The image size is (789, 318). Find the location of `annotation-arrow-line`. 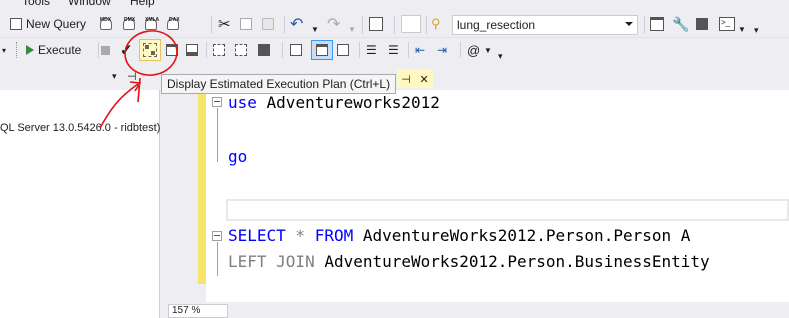

annotation-arrow-line is located at coordinates (139, 90).